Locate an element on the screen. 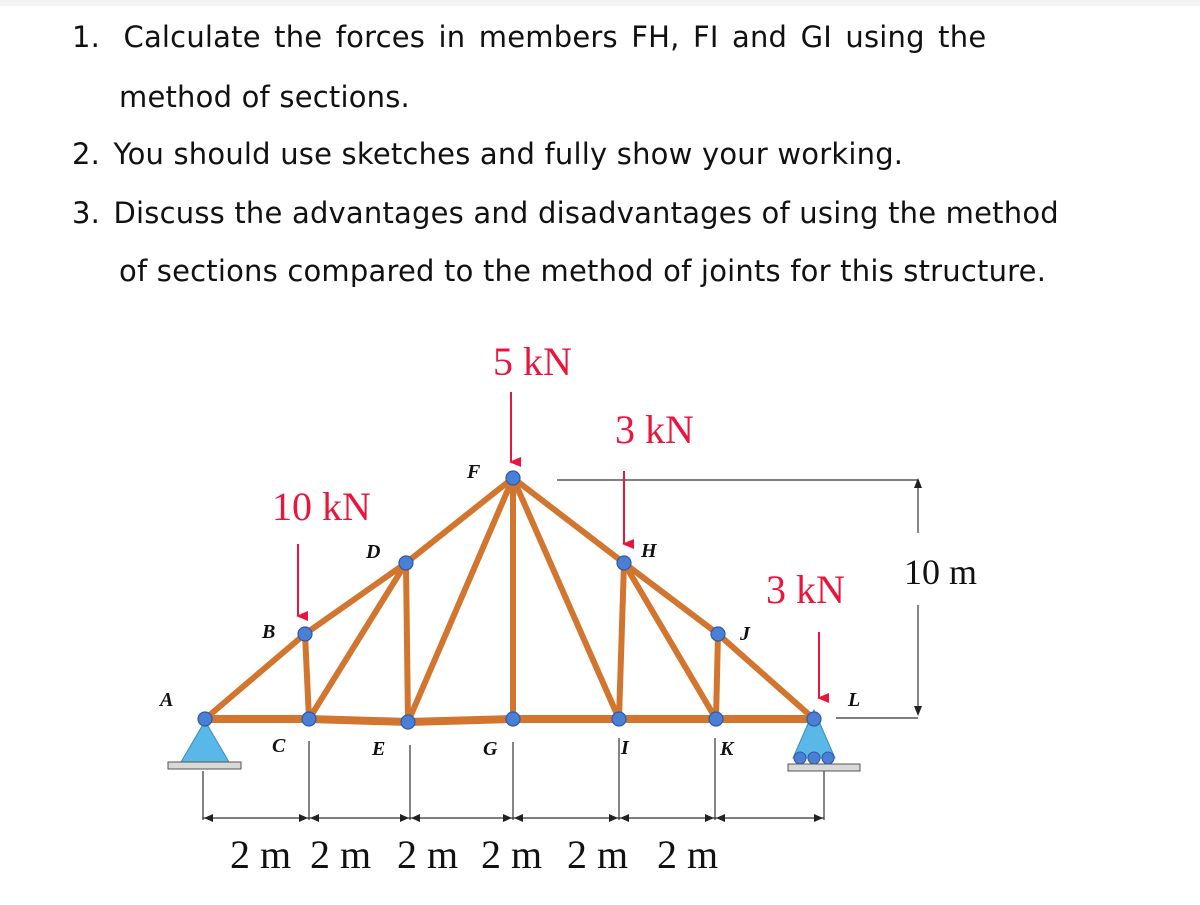 The width and height of the screenshot is (1200, 905). member-HK is located at coordinates (670, 641).